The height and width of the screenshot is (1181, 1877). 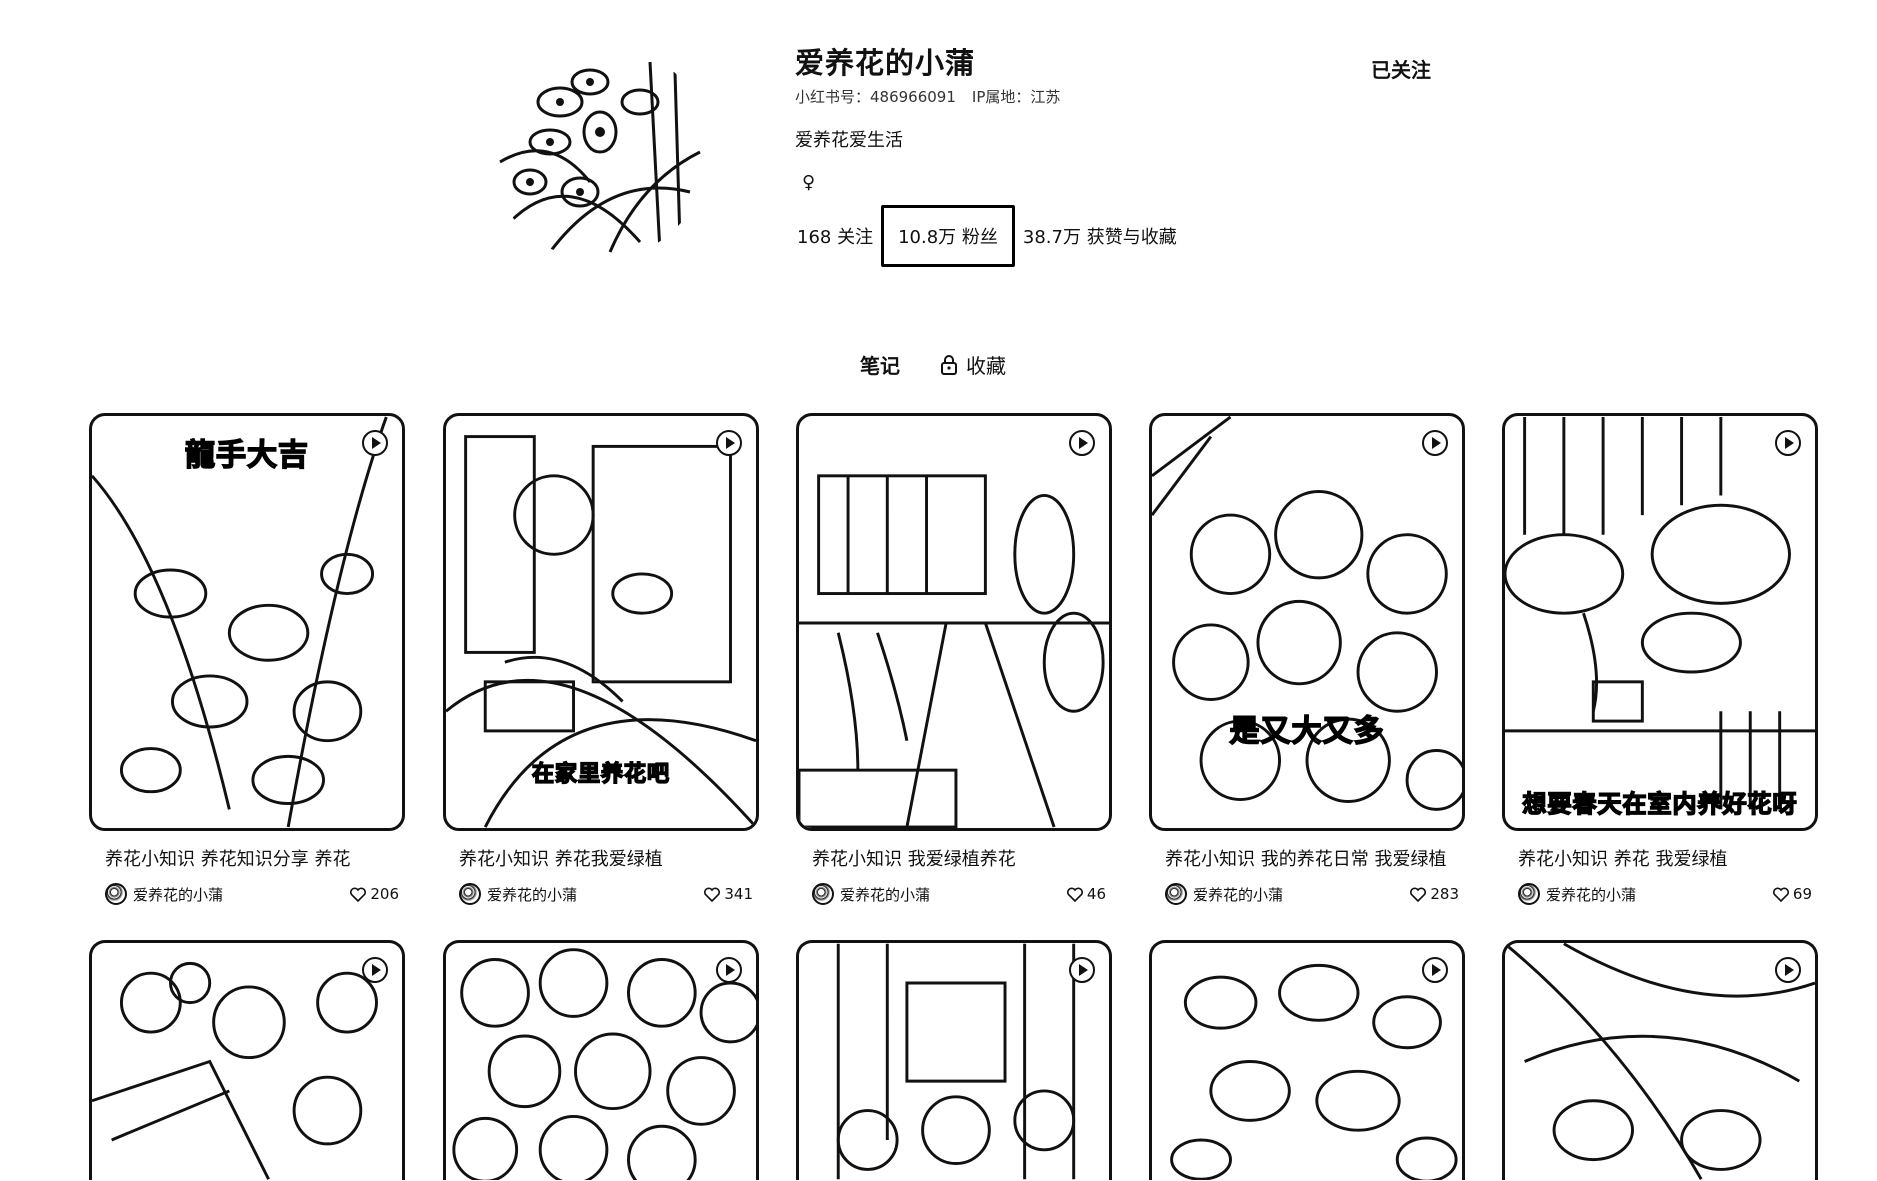 I want to click on like-button: 69, so click(x=1792, y=894).